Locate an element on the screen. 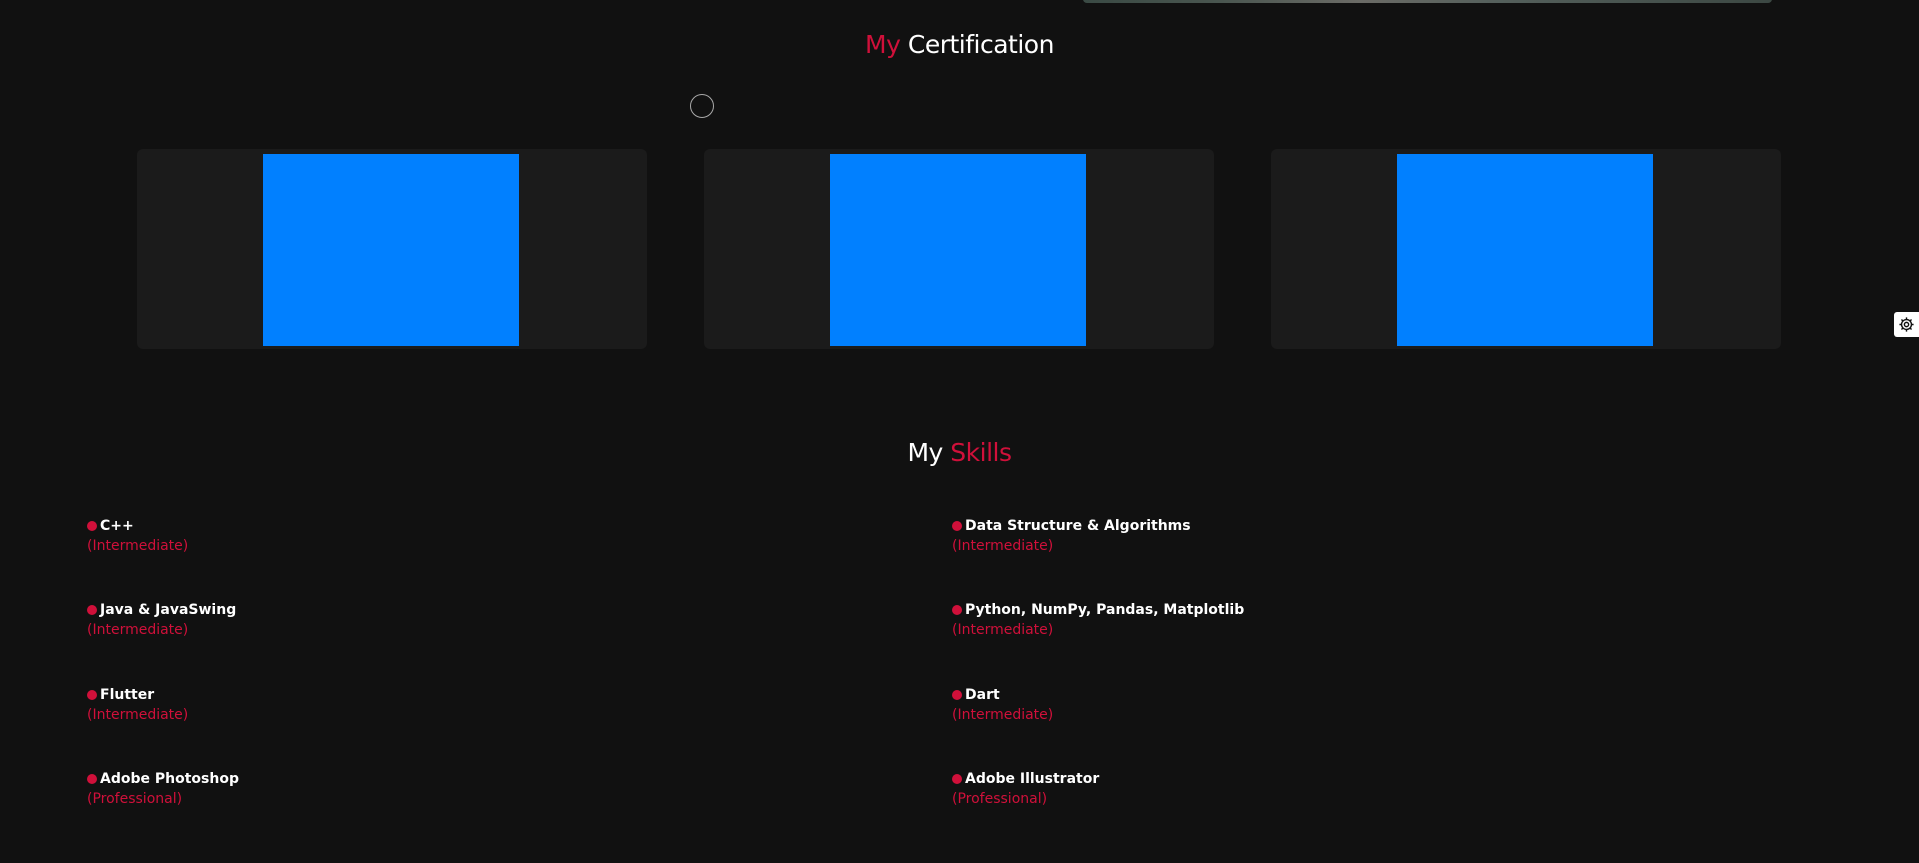 This screenshot has width=1919, height=863. skill-name: Flutter is located at coordinates (127, 695).